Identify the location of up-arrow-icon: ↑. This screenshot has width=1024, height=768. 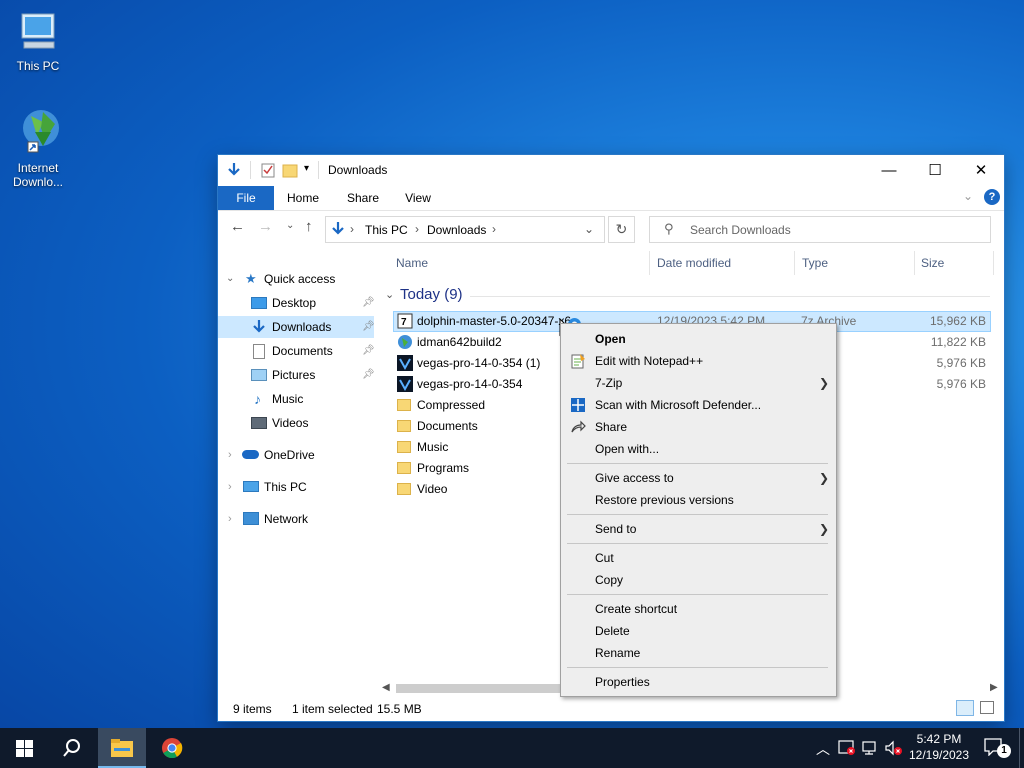
(309, 226).